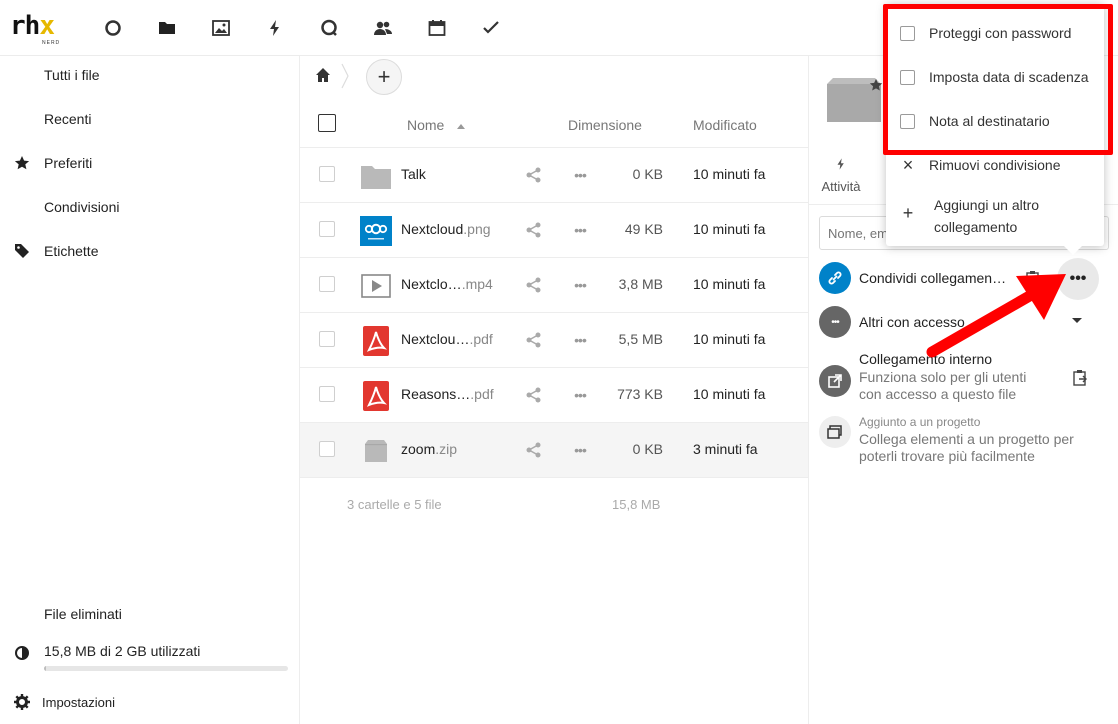 This screenshot has width=1118, height=724. I want to click on select-all-checkbox, so click(327, 123).